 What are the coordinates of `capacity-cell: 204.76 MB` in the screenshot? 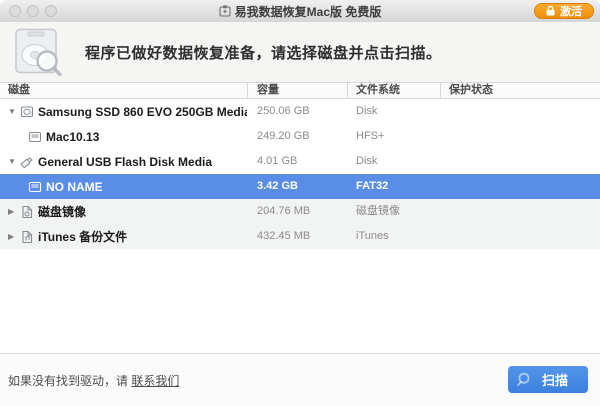 It's located at (284, 211).